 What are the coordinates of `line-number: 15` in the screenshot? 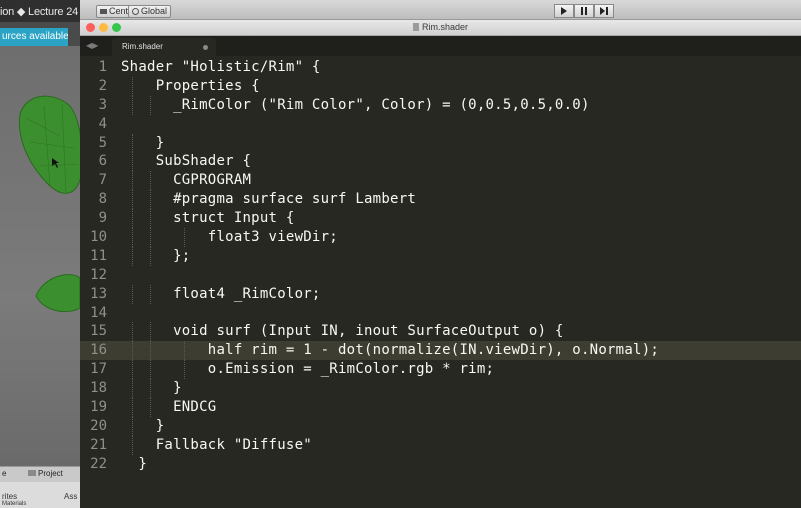 It's located at (98, 331).